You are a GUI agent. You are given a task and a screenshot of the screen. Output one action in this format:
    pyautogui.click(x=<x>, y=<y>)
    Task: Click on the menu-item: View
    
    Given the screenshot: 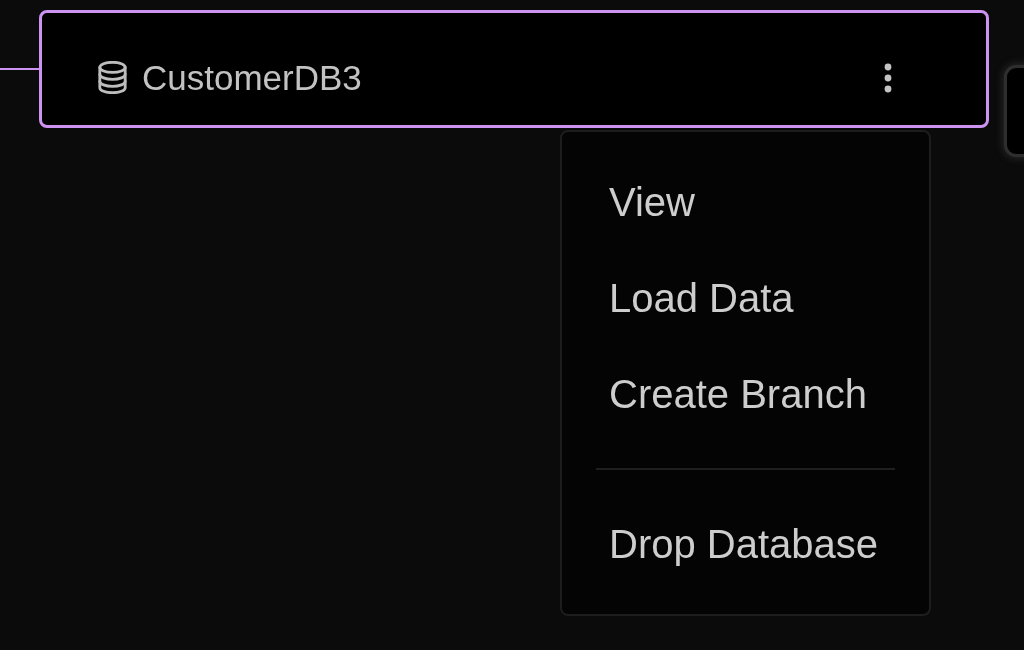 What is the action you would take?
    pyautogui.click(x=745, y=202)
    